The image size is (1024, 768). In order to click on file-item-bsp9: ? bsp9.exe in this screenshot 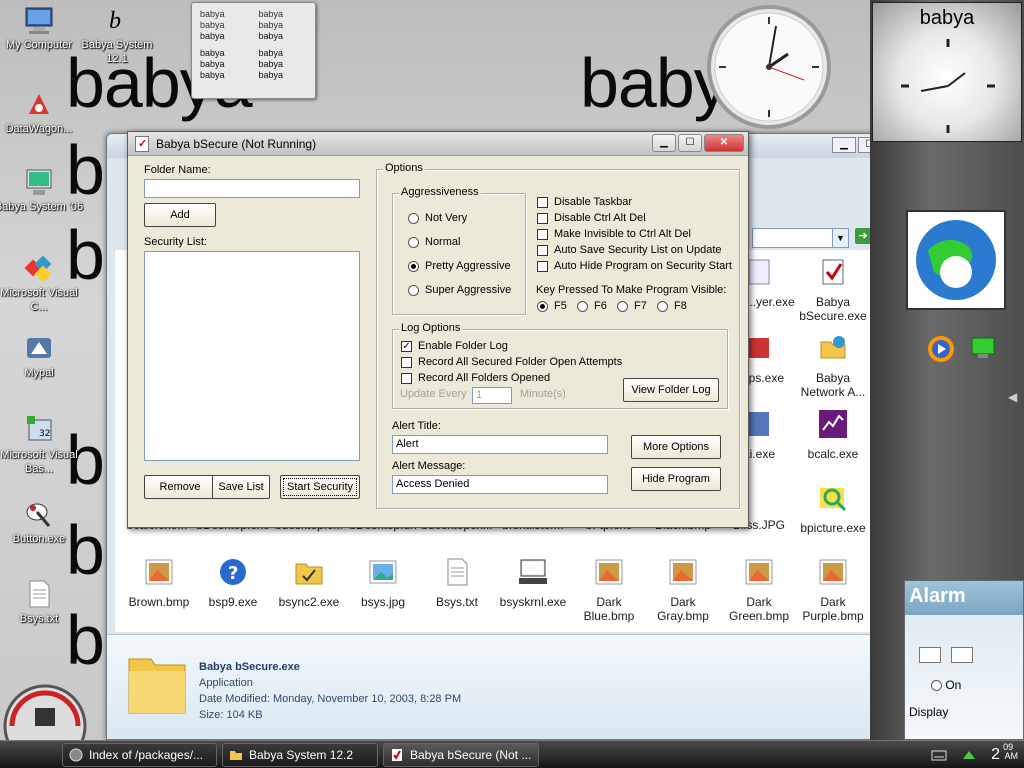, I will do `click(233, 582)`.